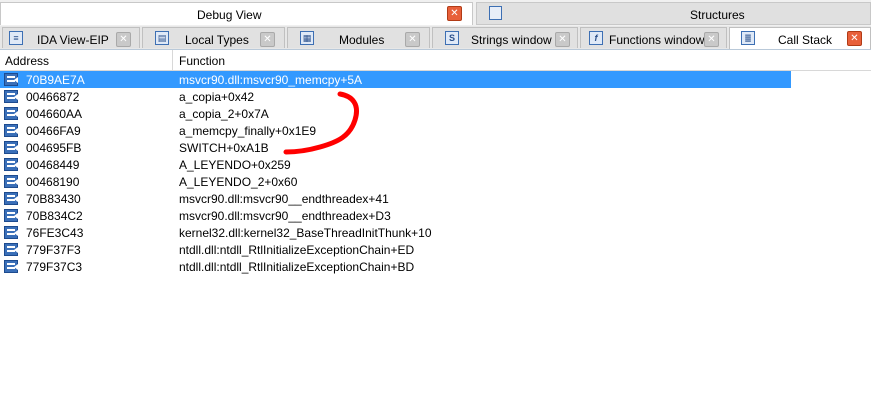 This screenshot has height=409, width=871. Describe the element at coordinates (495, 13) in the screenshot. I see `structures-icon` at that location.